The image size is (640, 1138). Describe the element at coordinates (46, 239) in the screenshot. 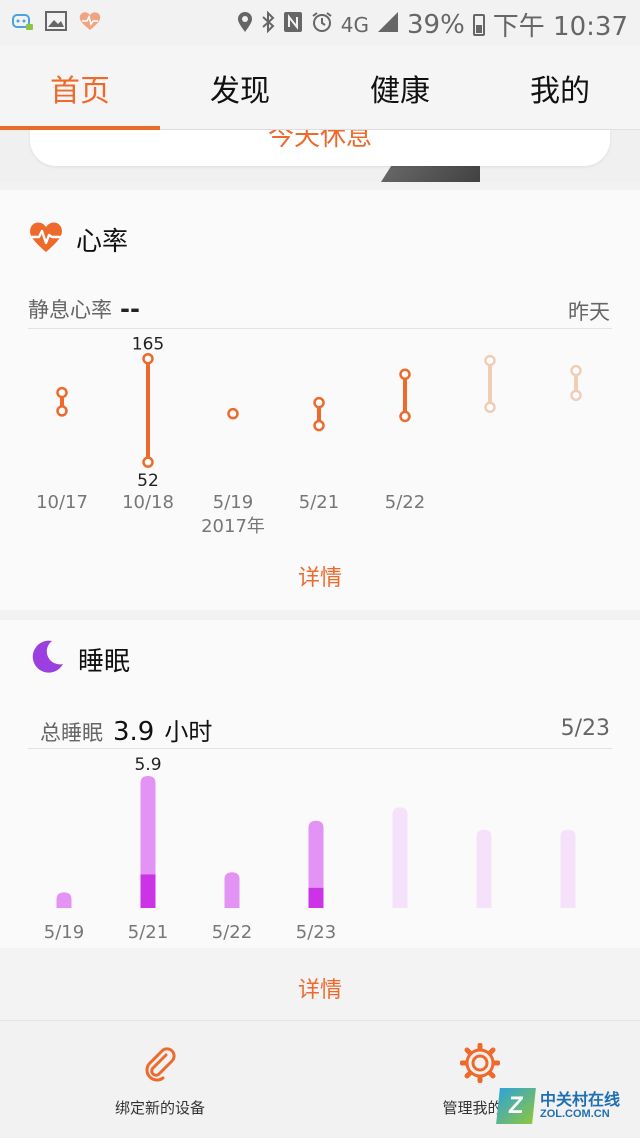

I see `heart-rate-icon` at that location.